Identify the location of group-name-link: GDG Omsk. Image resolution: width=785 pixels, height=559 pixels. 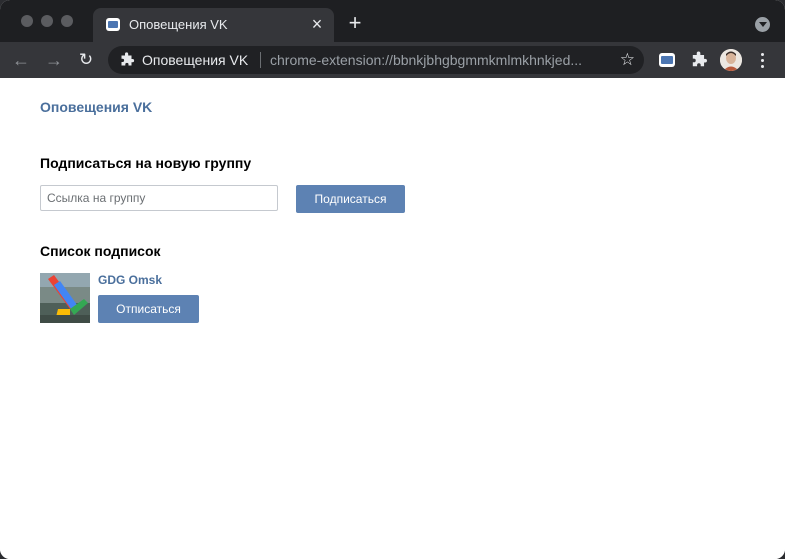
(130, 280).